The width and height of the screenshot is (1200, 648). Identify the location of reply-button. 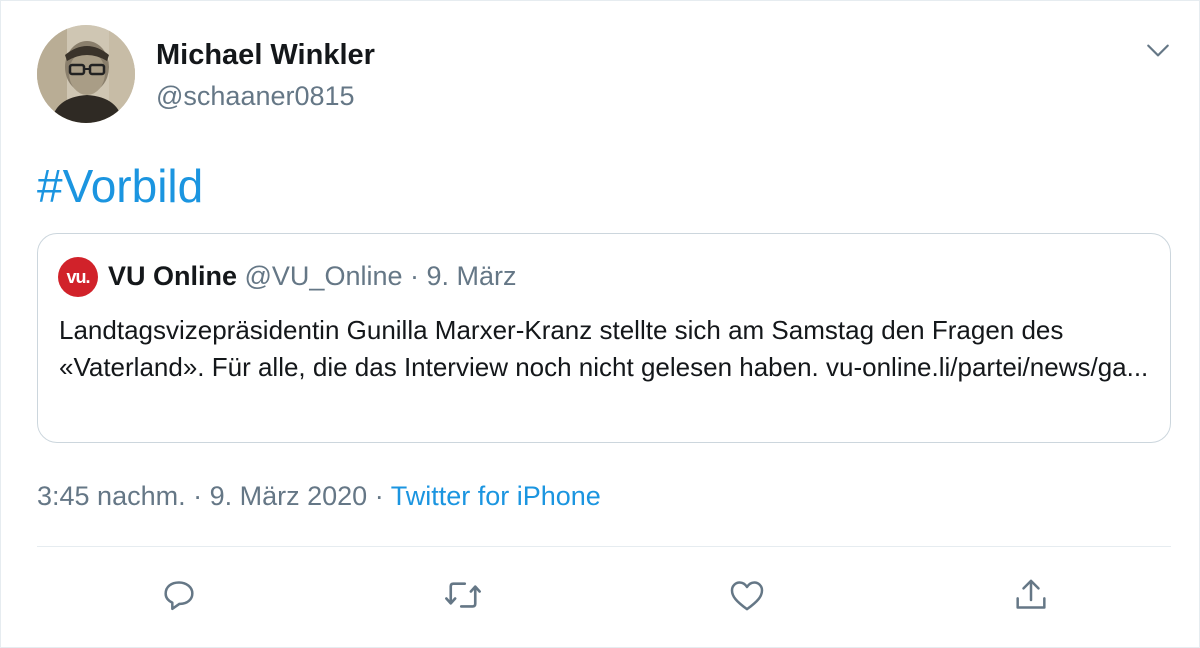
(179, 595).